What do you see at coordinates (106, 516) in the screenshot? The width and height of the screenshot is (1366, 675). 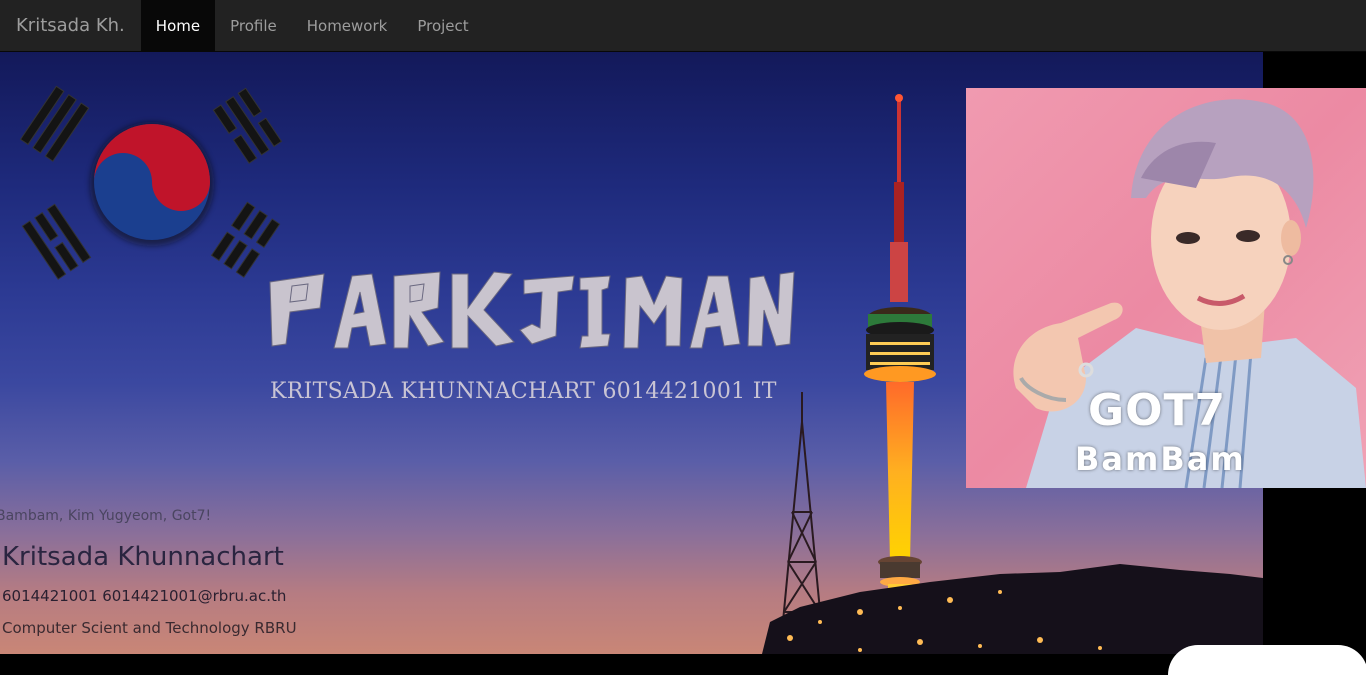 I see `favorites-text: Bambam, Kim Yugyeom, Got7!` at bounding box center [106, 516].